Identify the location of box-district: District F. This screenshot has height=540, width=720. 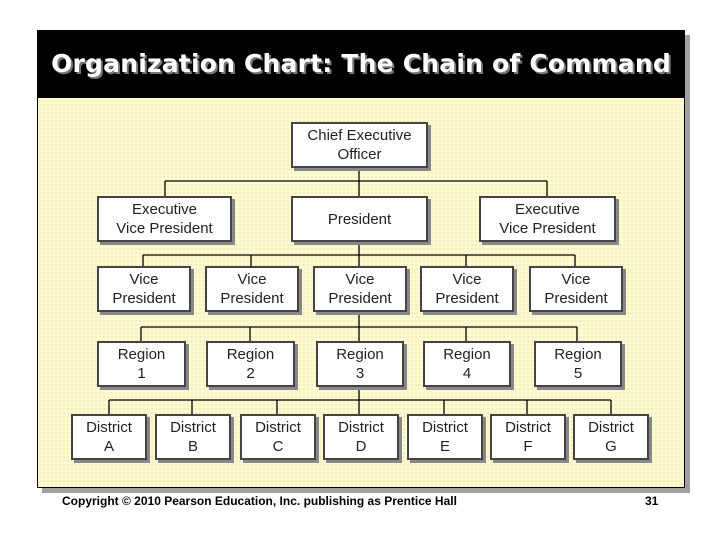
(528, 437).